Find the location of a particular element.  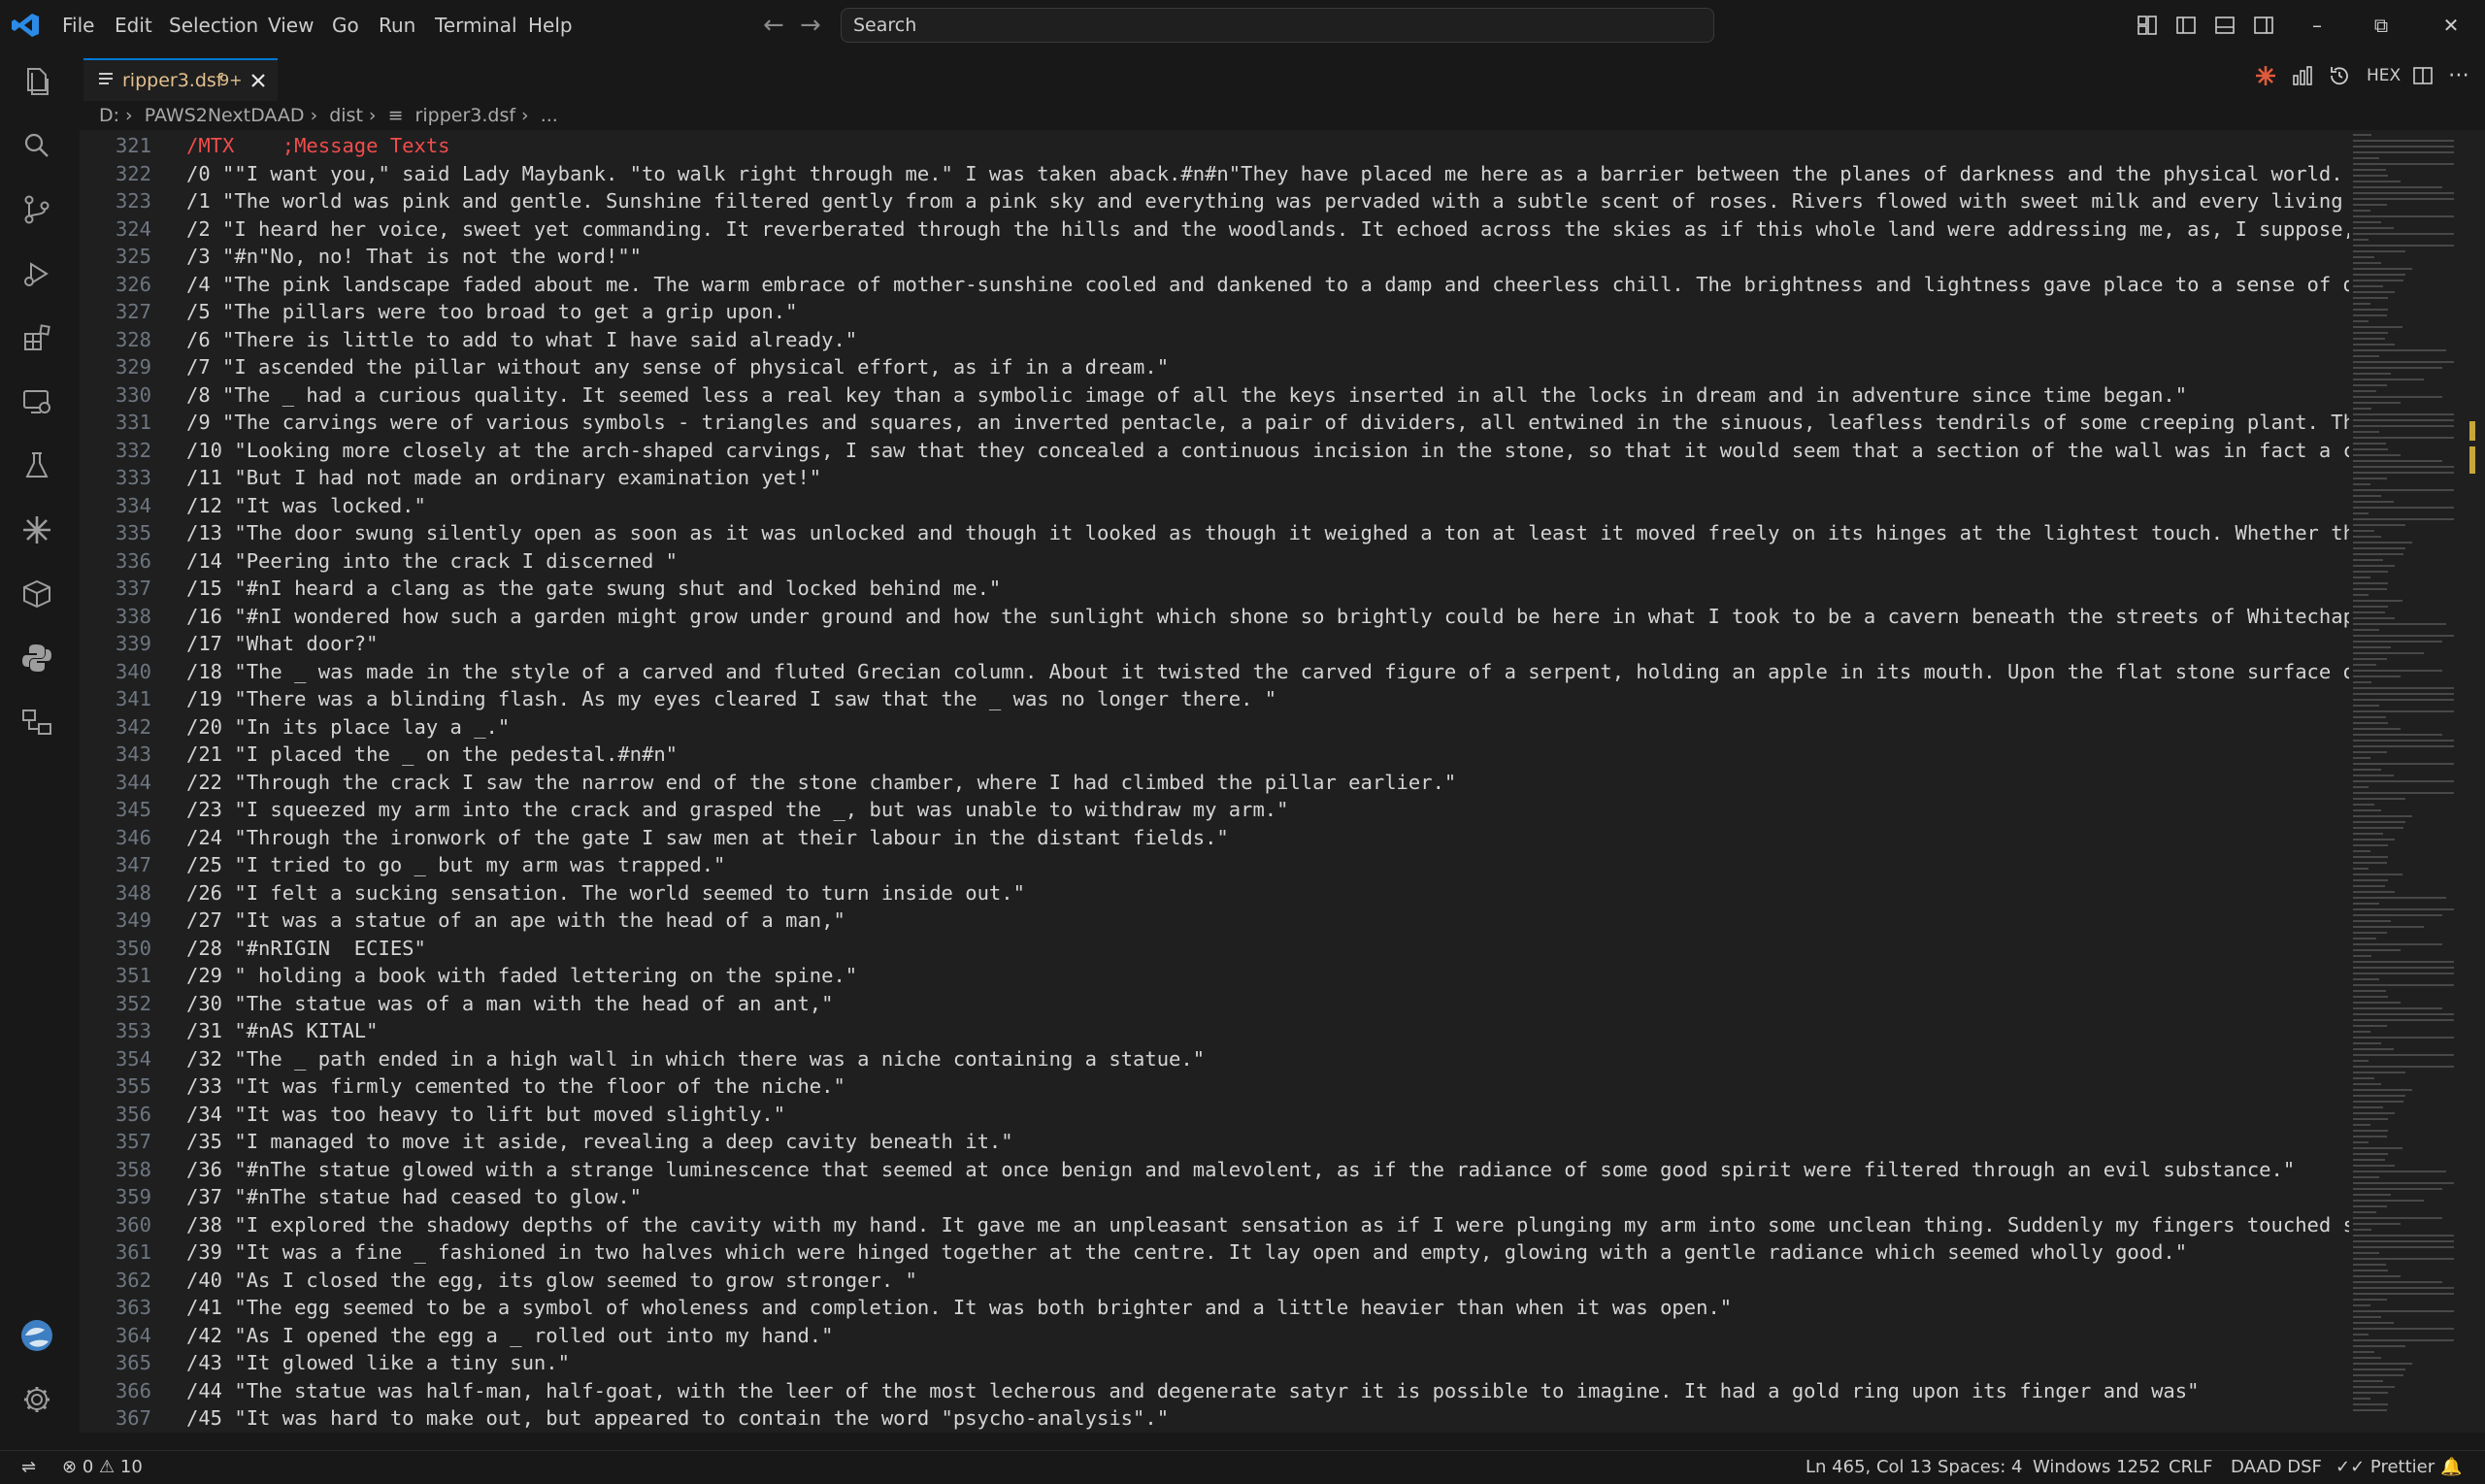

cursor-position: Ln 465, Col 13 is located at coordinates (1869, 1467).